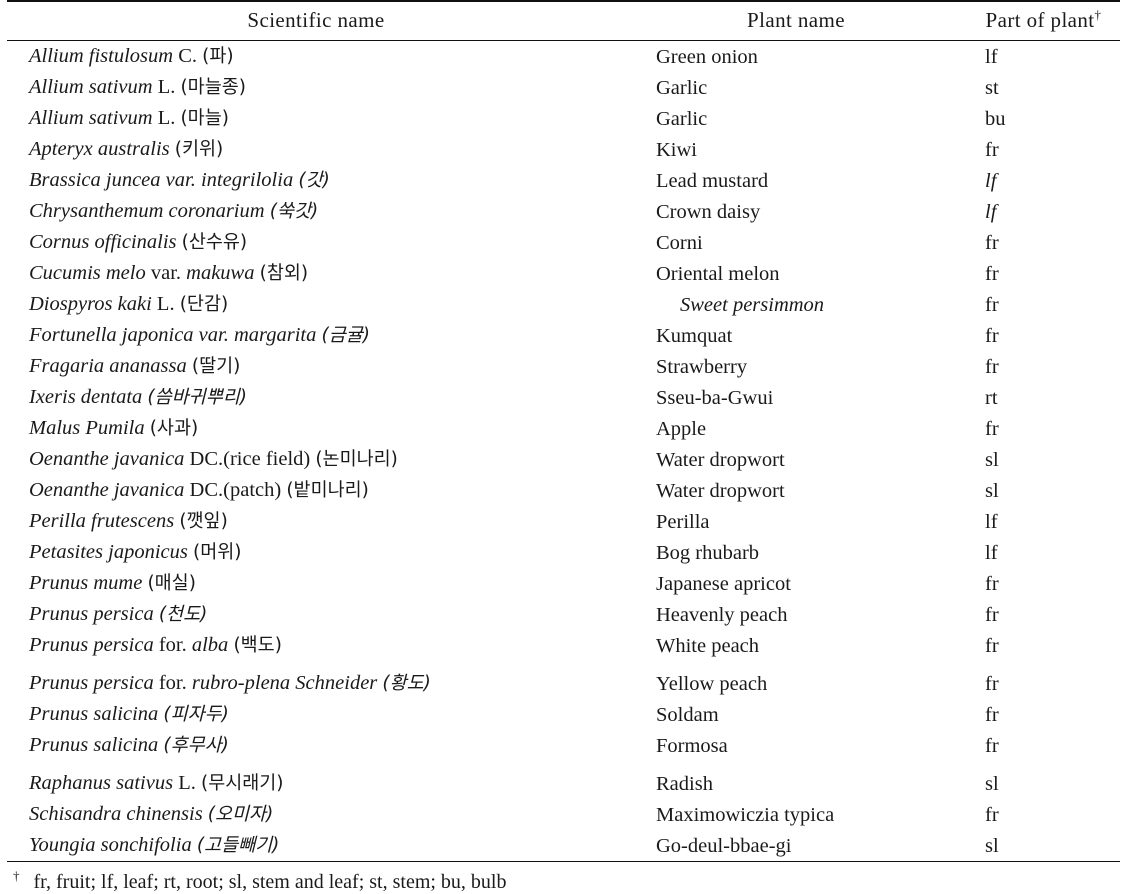  What do you see at coordinates (723, 583) in the screenshot?
I see `cell-plant-name: Japanese apricot` at bounding box center [723, 583].